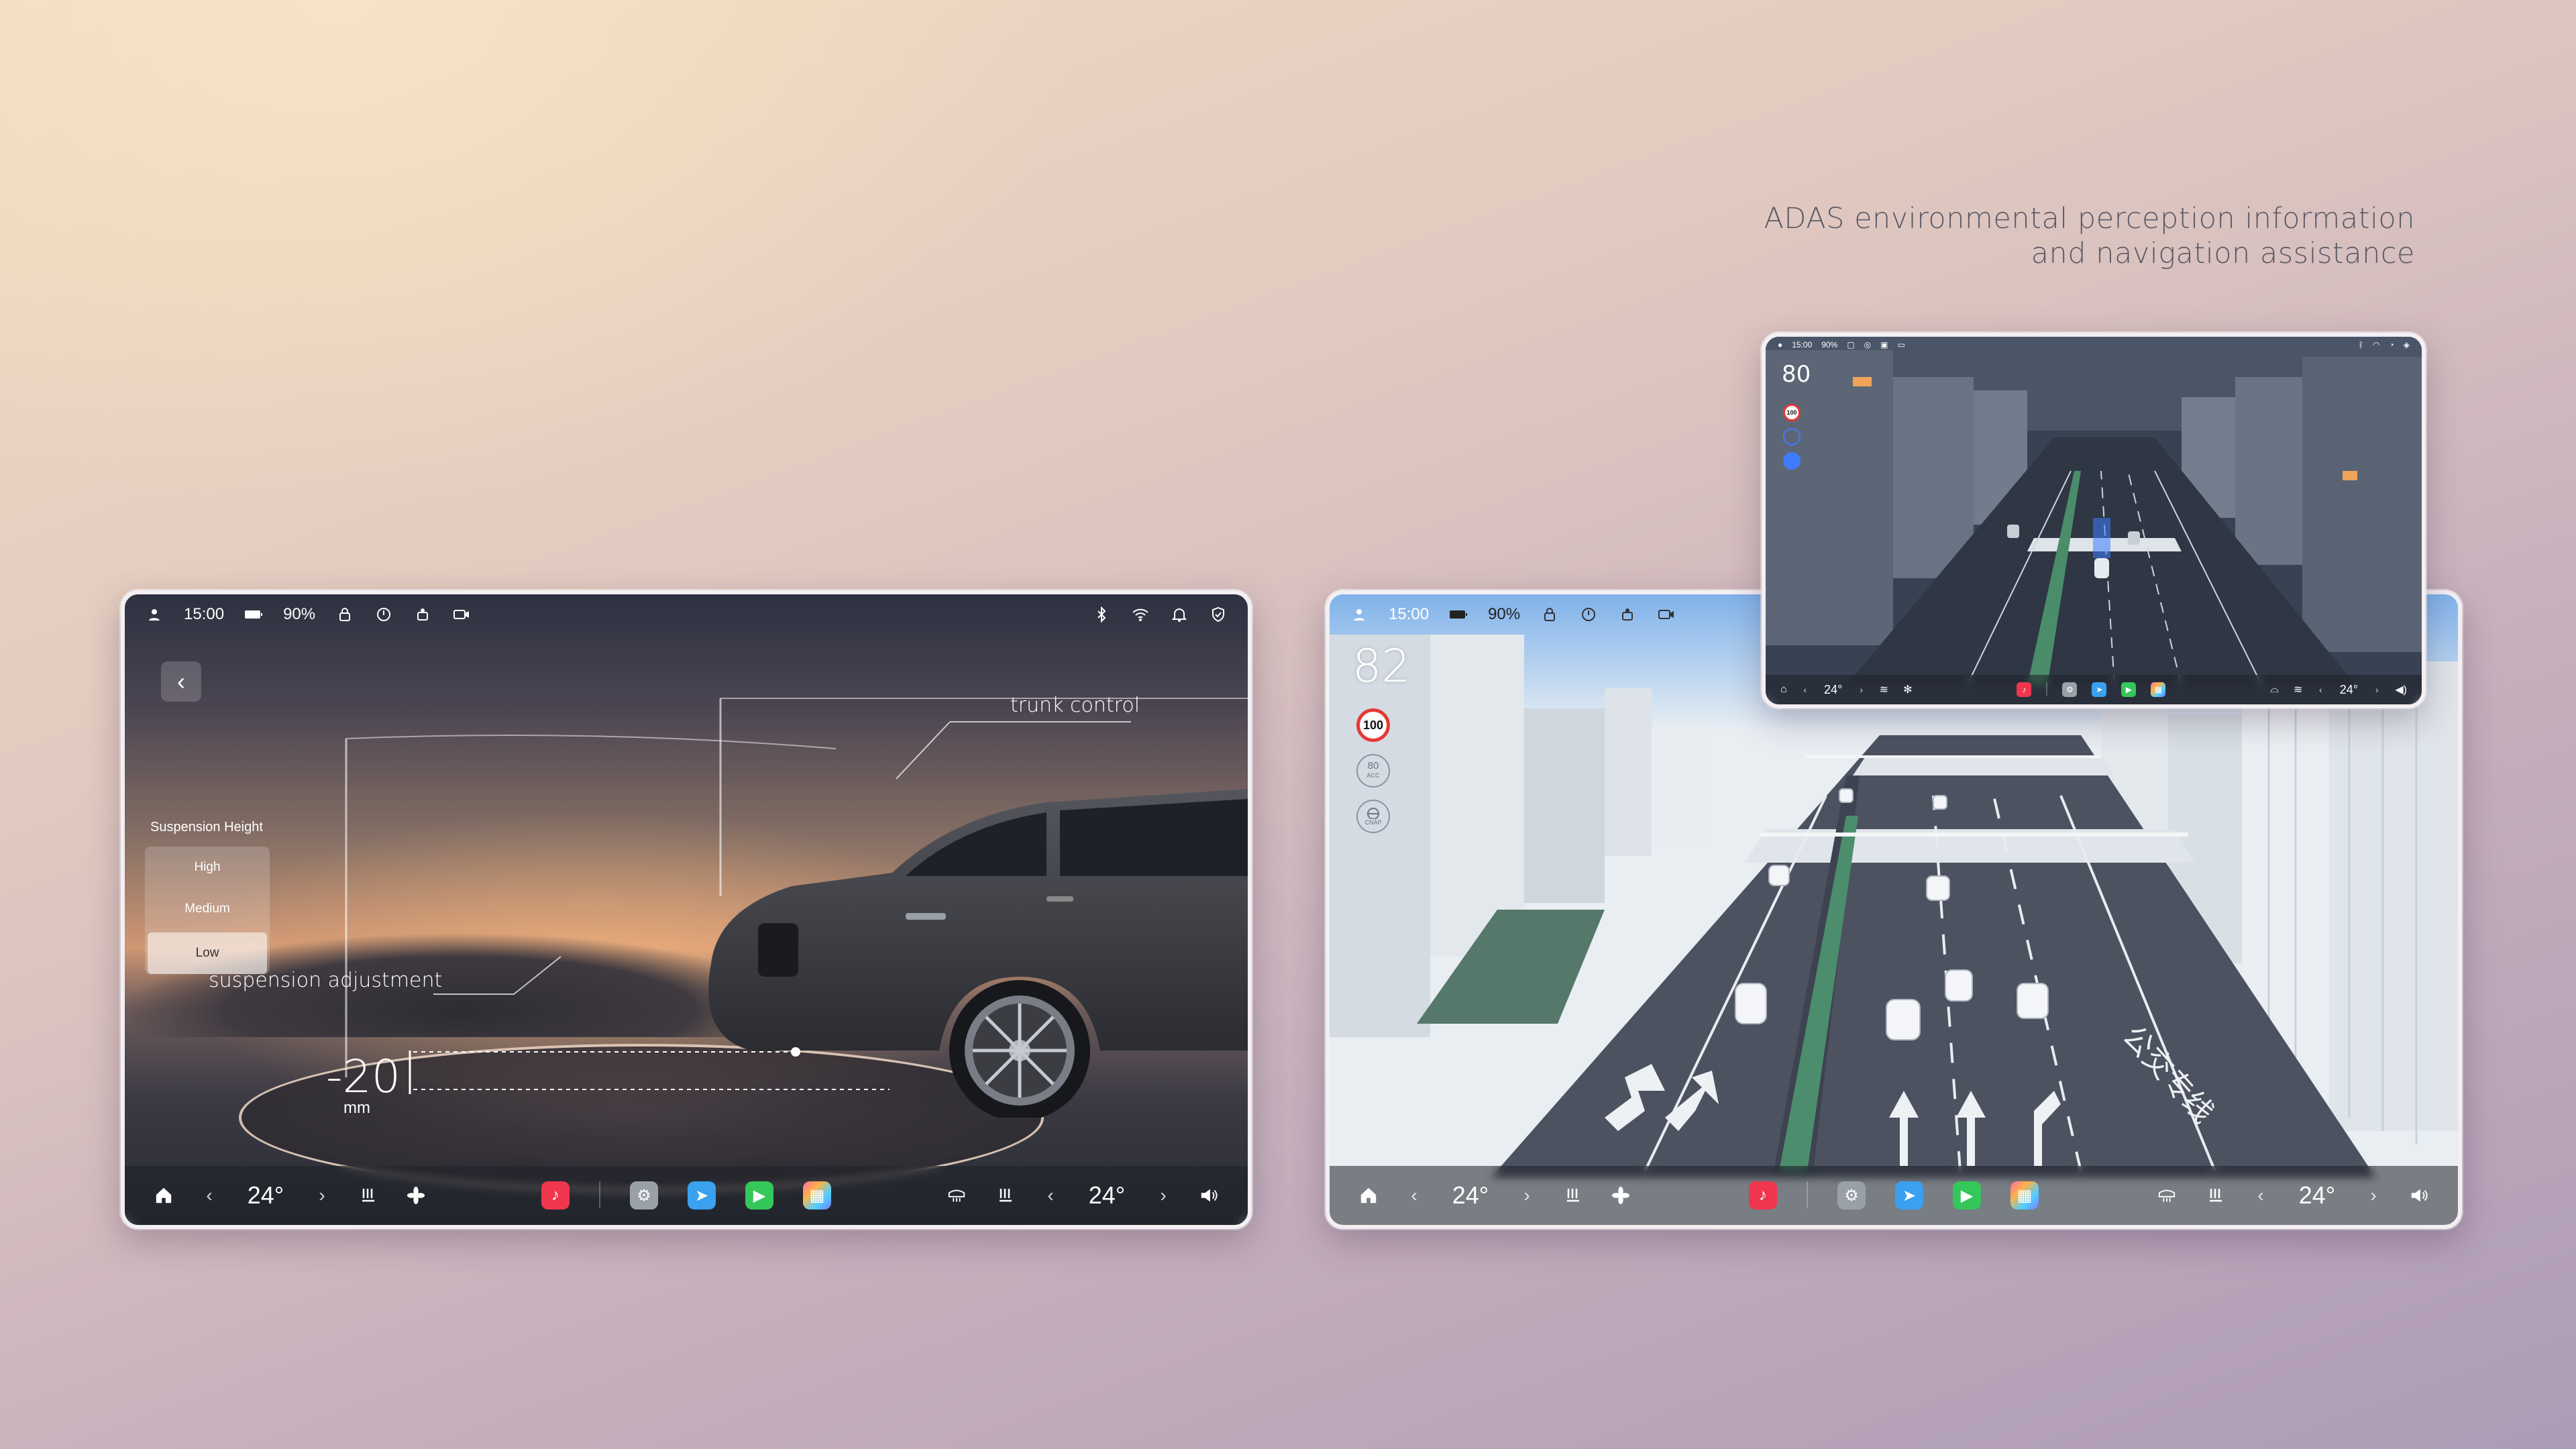 The image size is (2576, 1449). Describe the element at coordinates (2401, 689) in the screenshot. I see `volume-icon: ◀)` at that location.